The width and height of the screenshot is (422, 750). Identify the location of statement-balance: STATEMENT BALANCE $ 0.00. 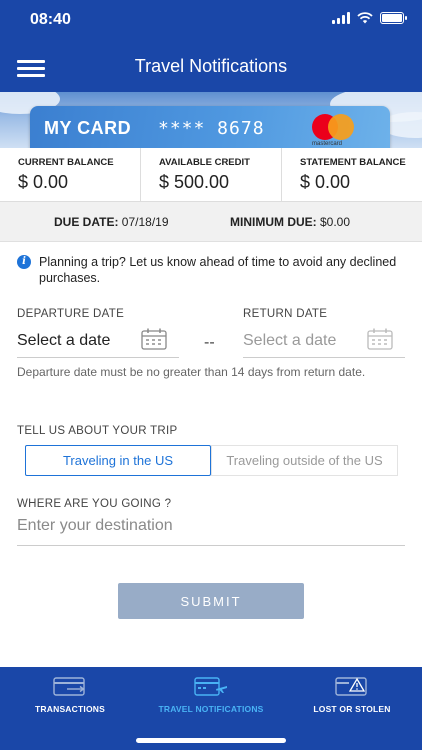
(353, 174).